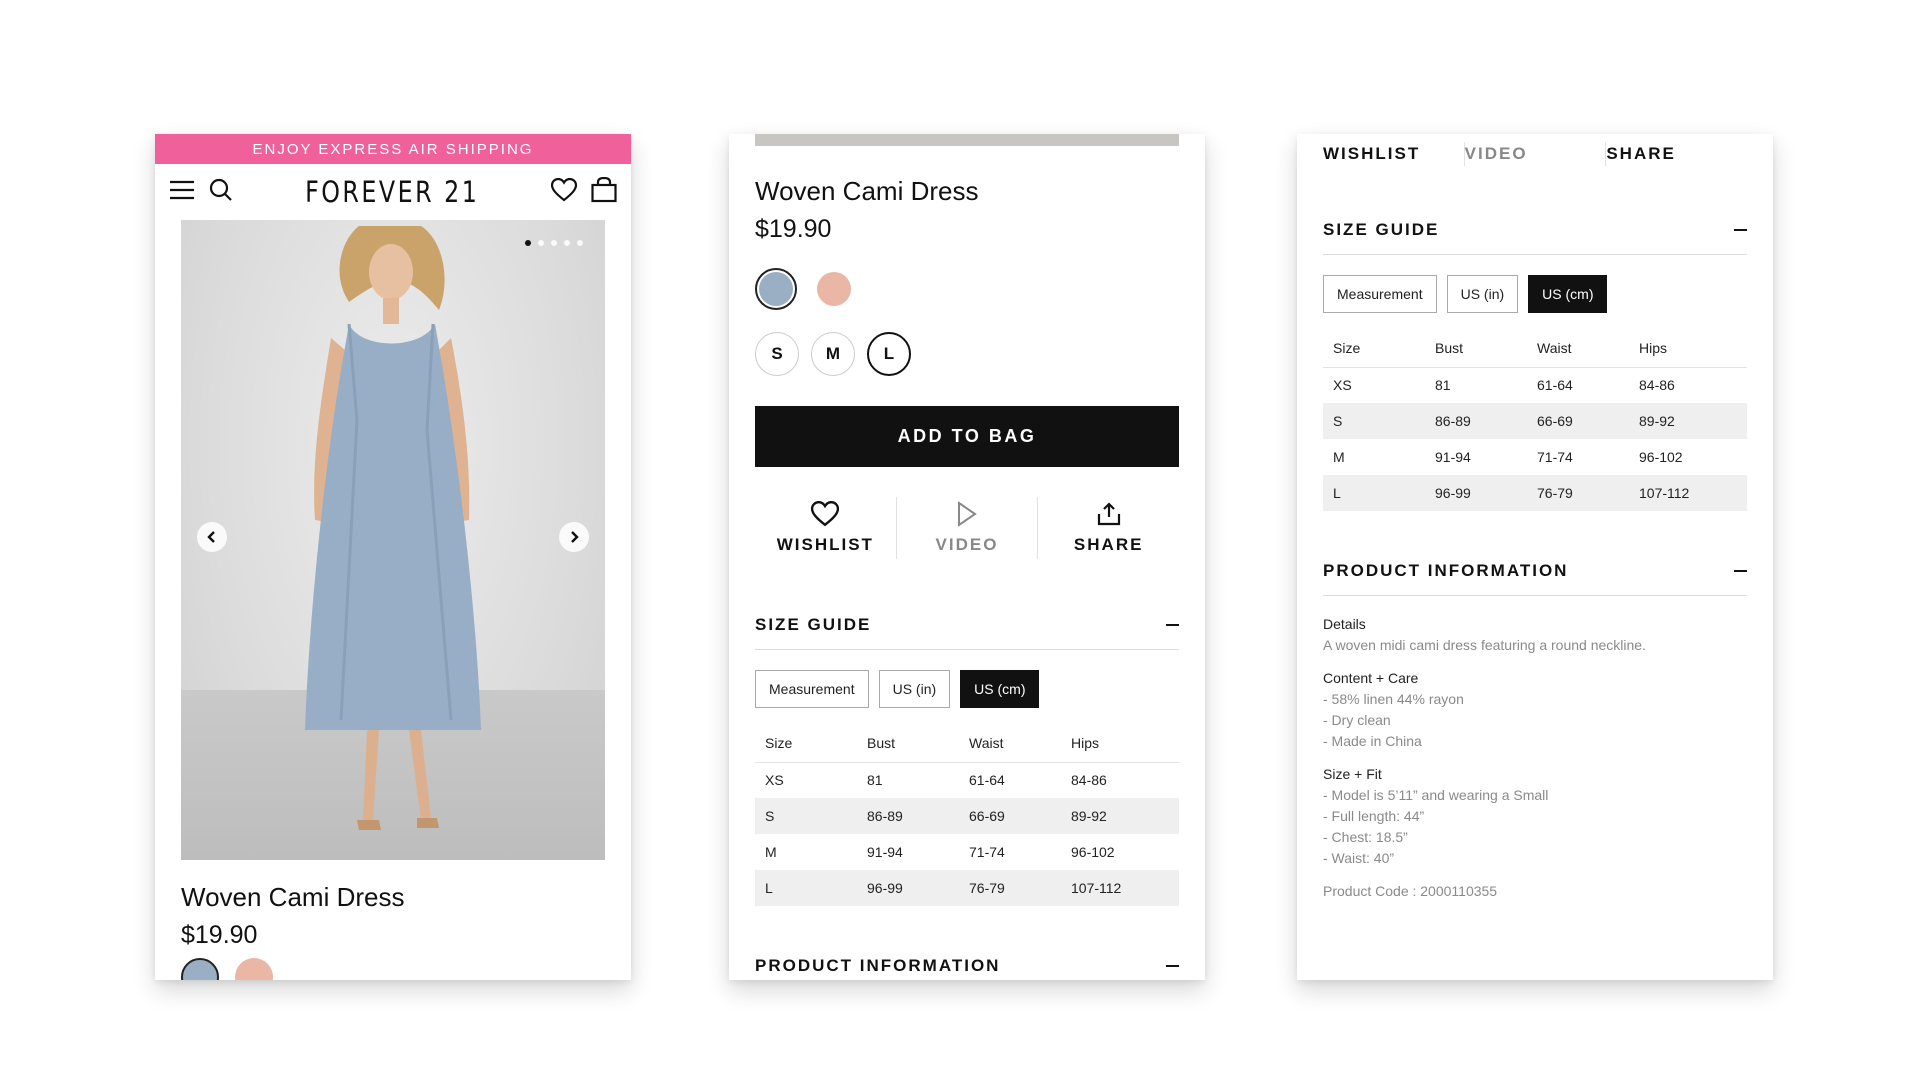 The image size is (1920, 1080). I want to click on play-icon, so click(967, 514).